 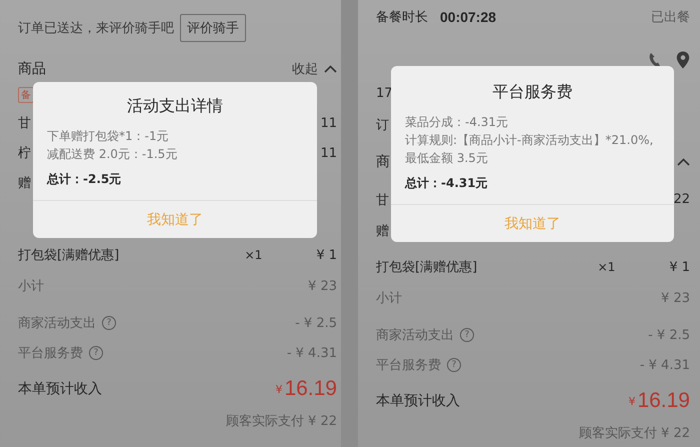 I want to click on section-title: 商品, so click(x=32, y=69).